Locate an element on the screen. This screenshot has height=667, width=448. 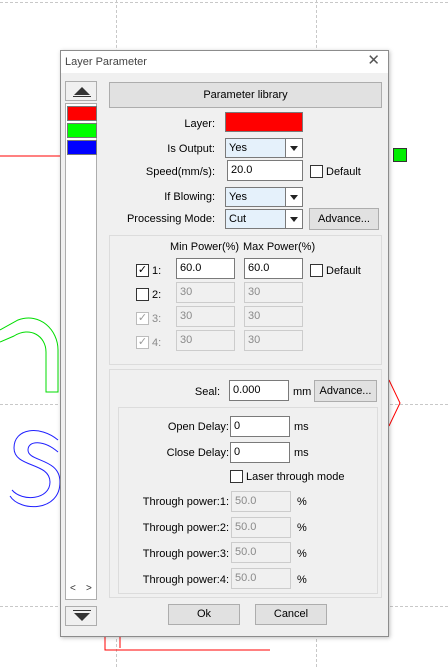
triangle-down-icon is located at coordinates (82, 617).